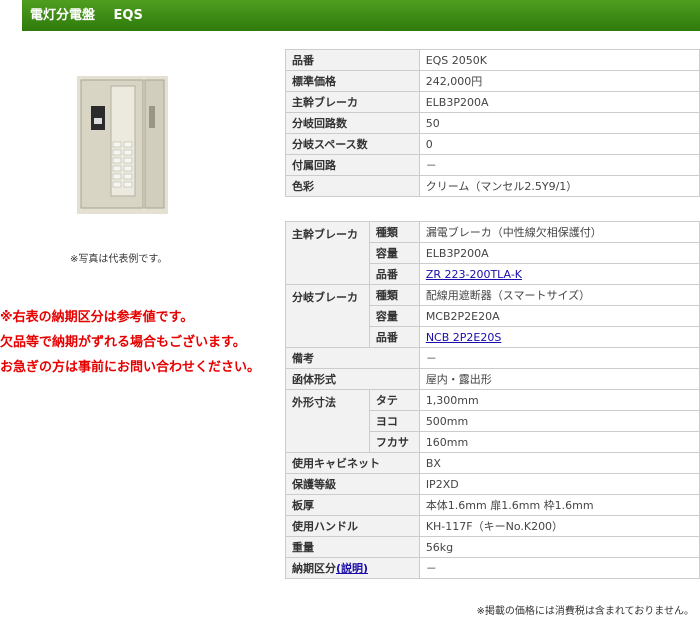 This screenshot has width=700, height=632. Describe the element at coordinates (394, 400) in the screenshot. I see `spec-sublabel: タテ` at that location.